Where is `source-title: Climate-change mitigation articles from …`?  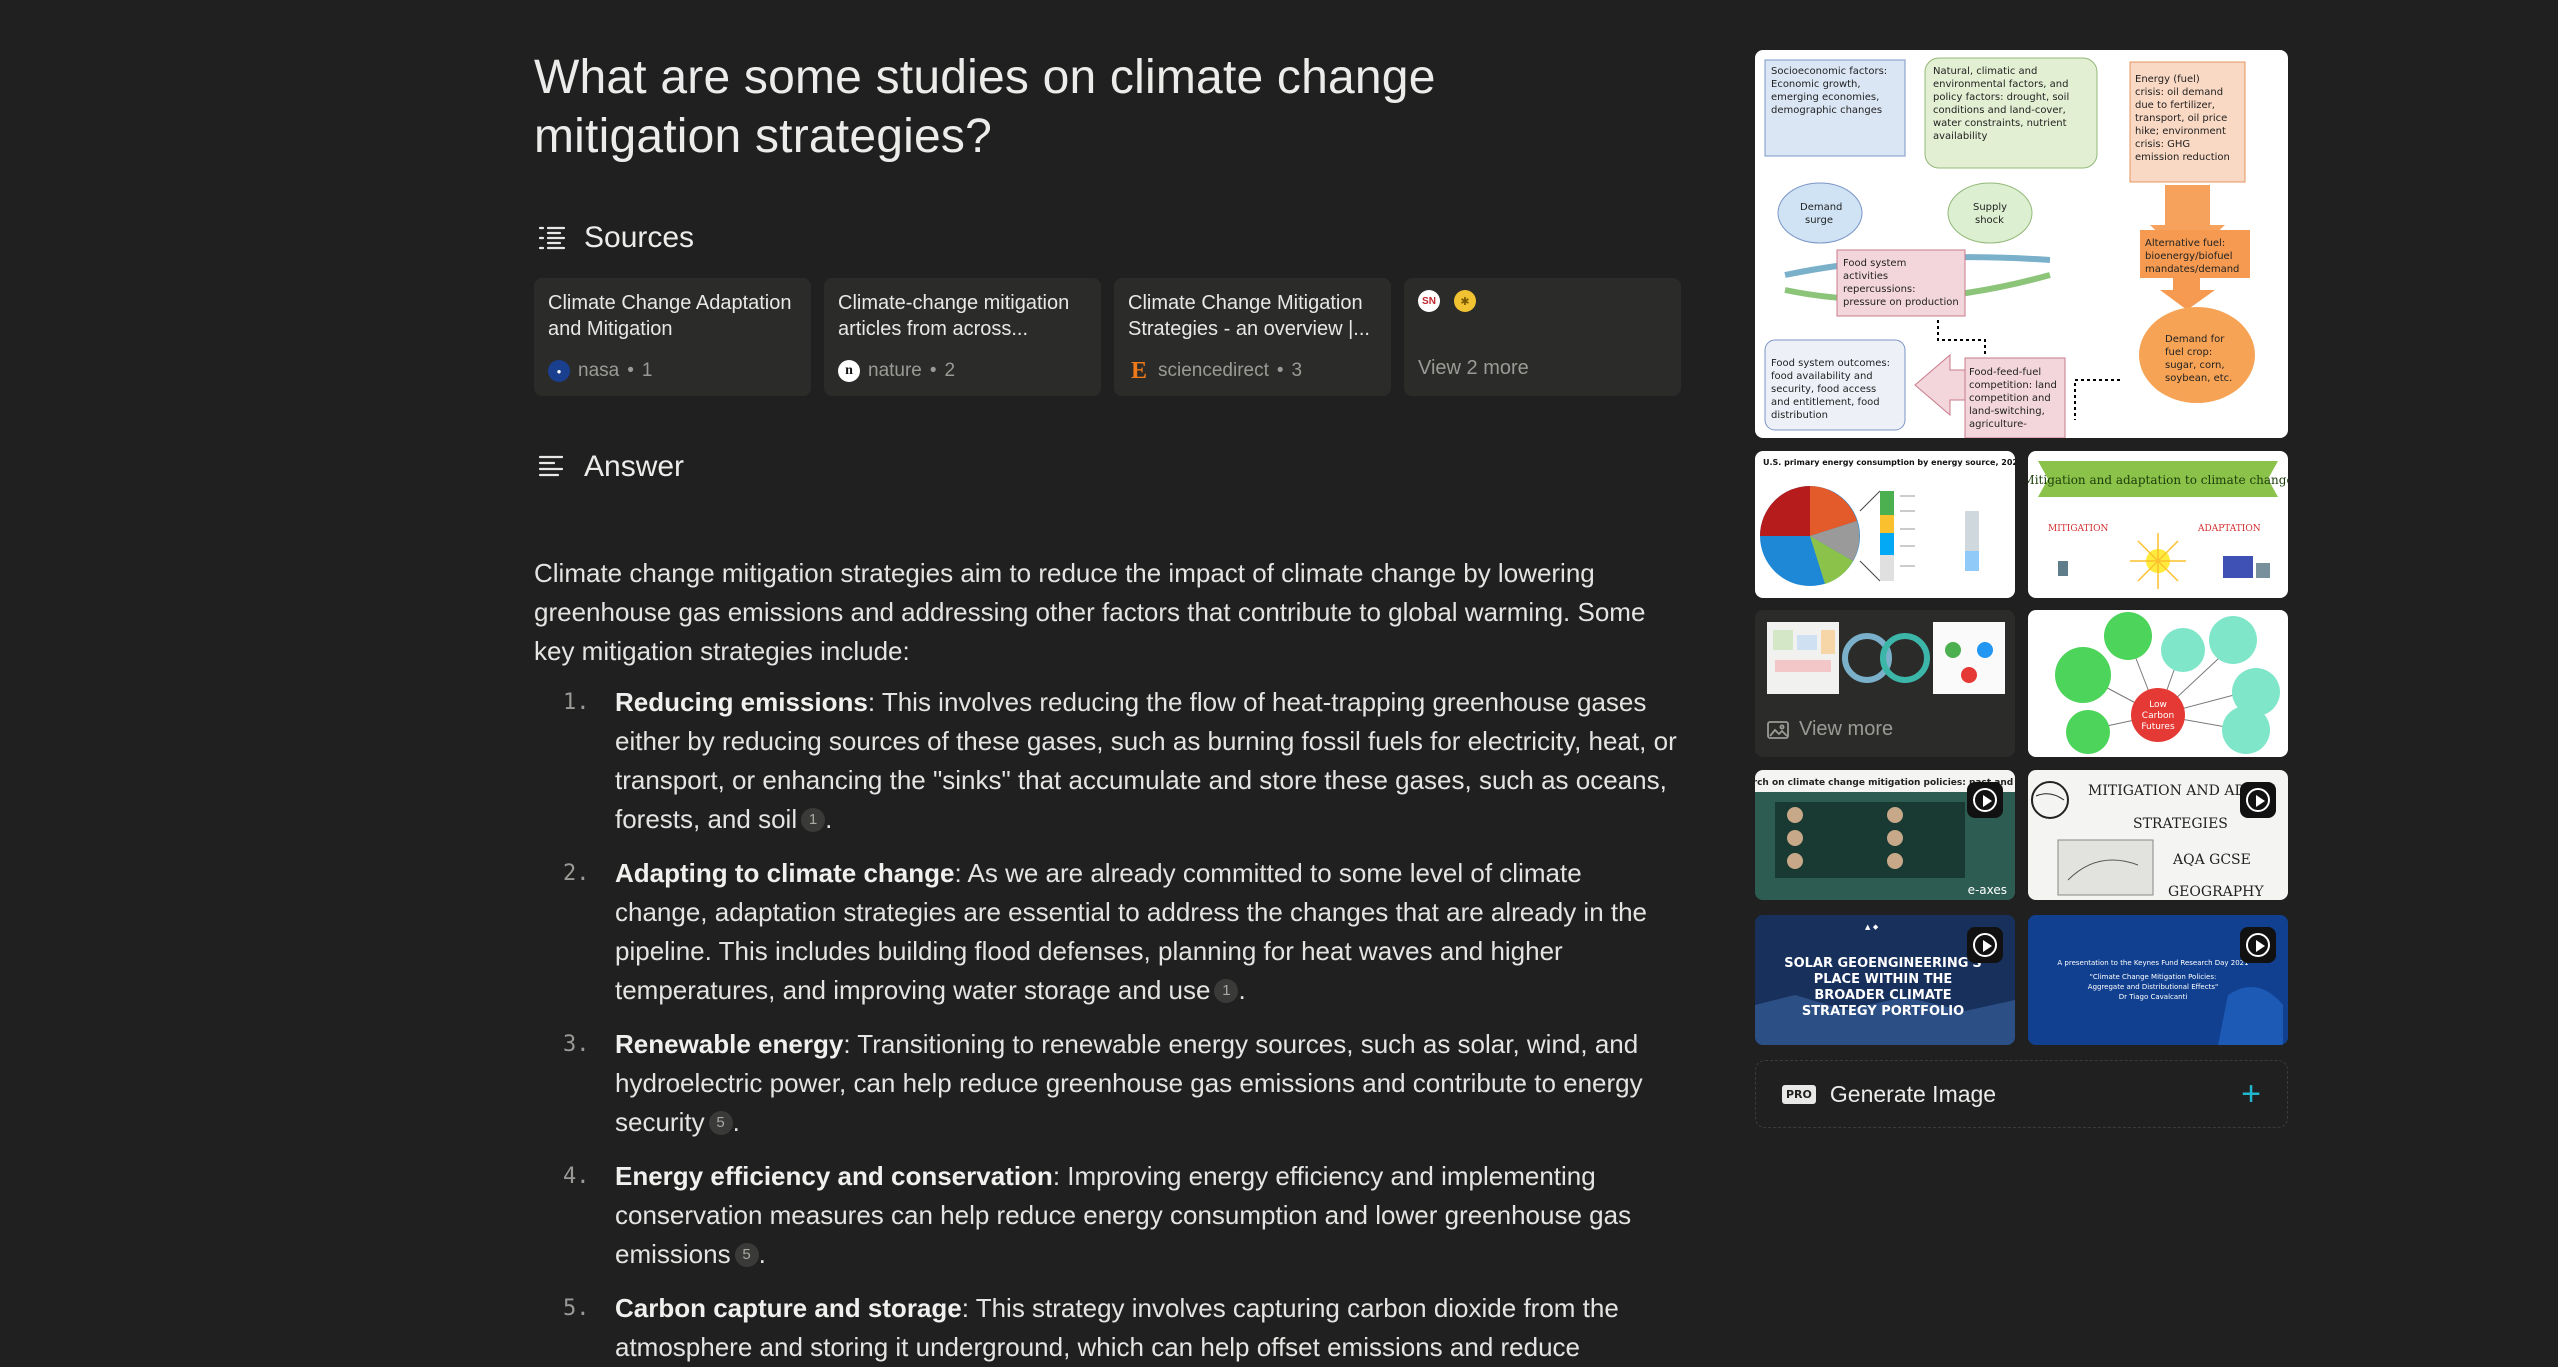
source-title: Climate-change mitigation articles from … is located at coordinates (954, 316).